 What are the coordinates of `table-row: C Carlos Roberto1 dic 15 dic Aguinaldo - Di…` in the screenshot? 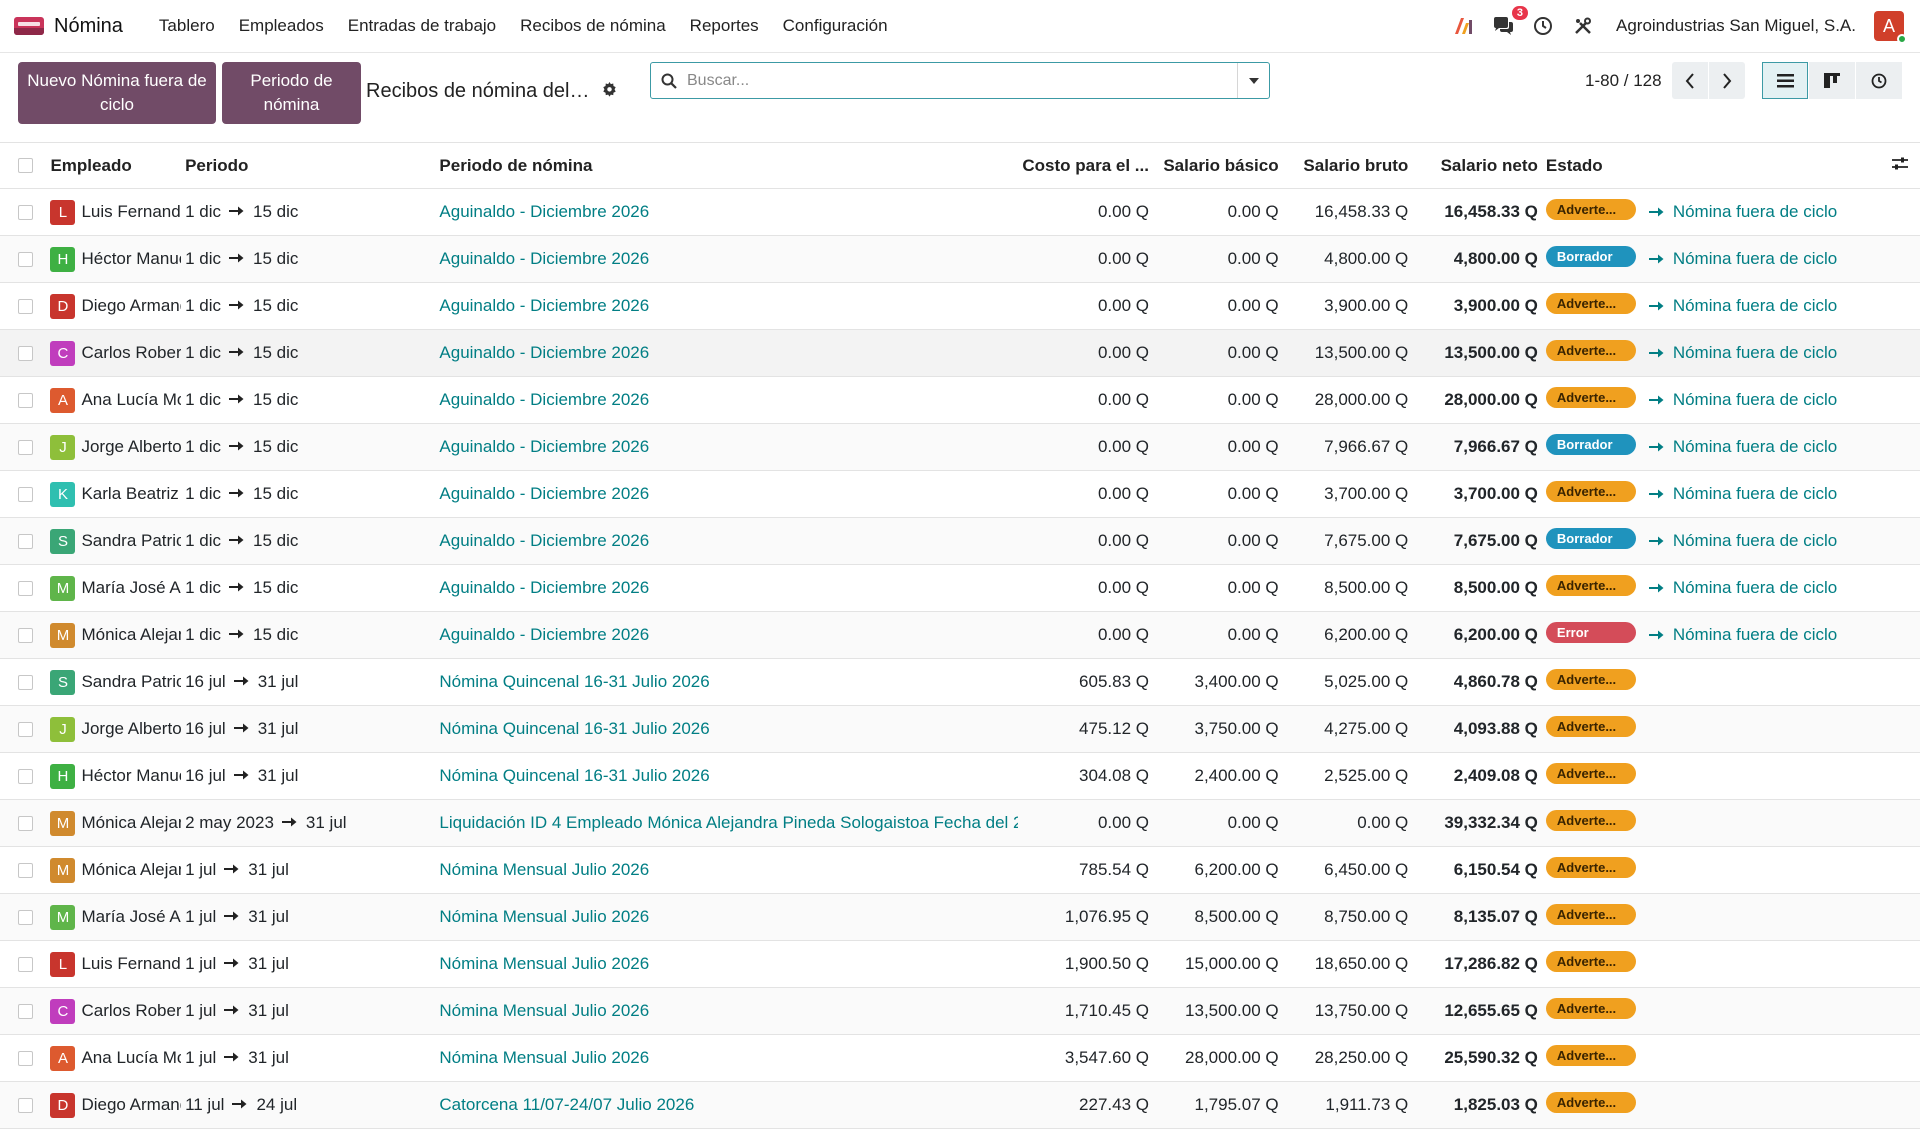 It's located at (960, 353).